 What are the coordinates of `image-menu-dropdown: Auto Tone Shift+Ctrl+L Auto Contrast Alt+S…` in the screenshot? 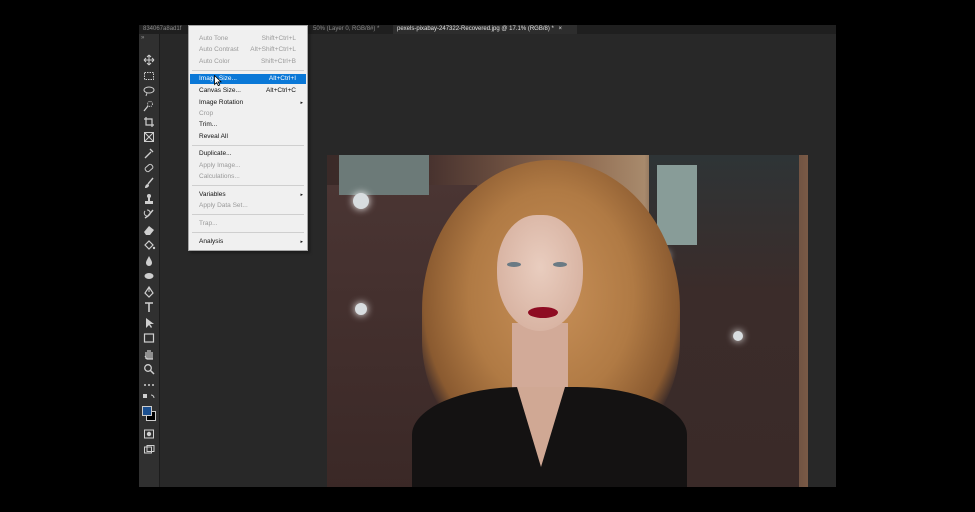 It's located at (248, 138).